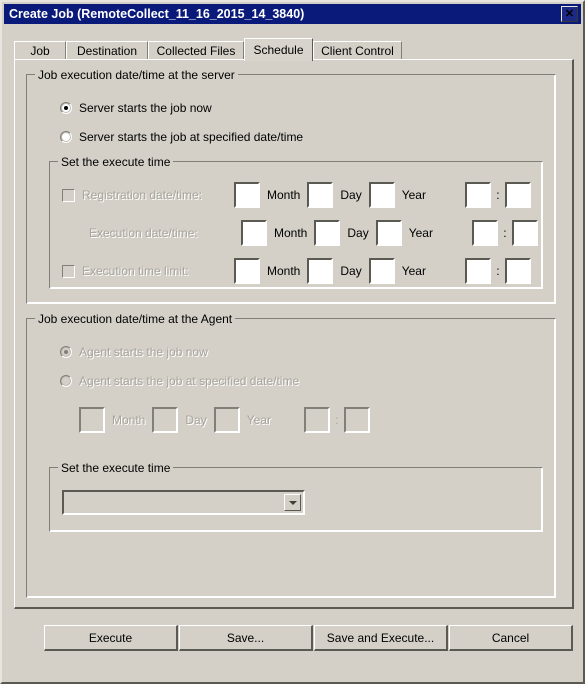  I want to click on server-execution-group-title: Job execution date/time at the server, so click(136, 75).